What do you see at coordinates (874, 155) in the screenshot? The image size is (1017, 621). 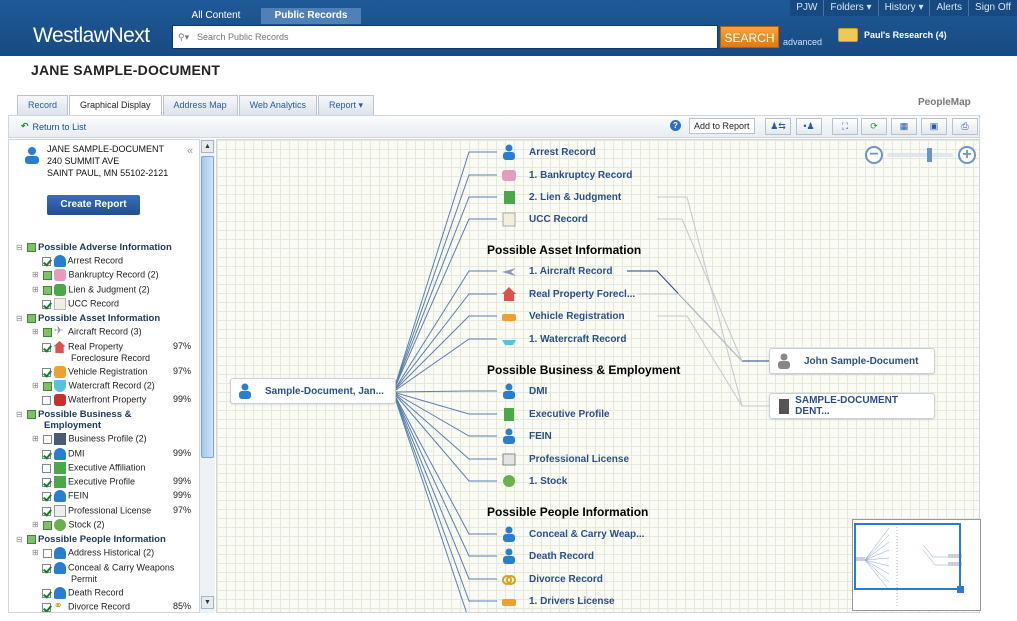 I see `zoom-out-button: −` at bounding box center [874, 155].